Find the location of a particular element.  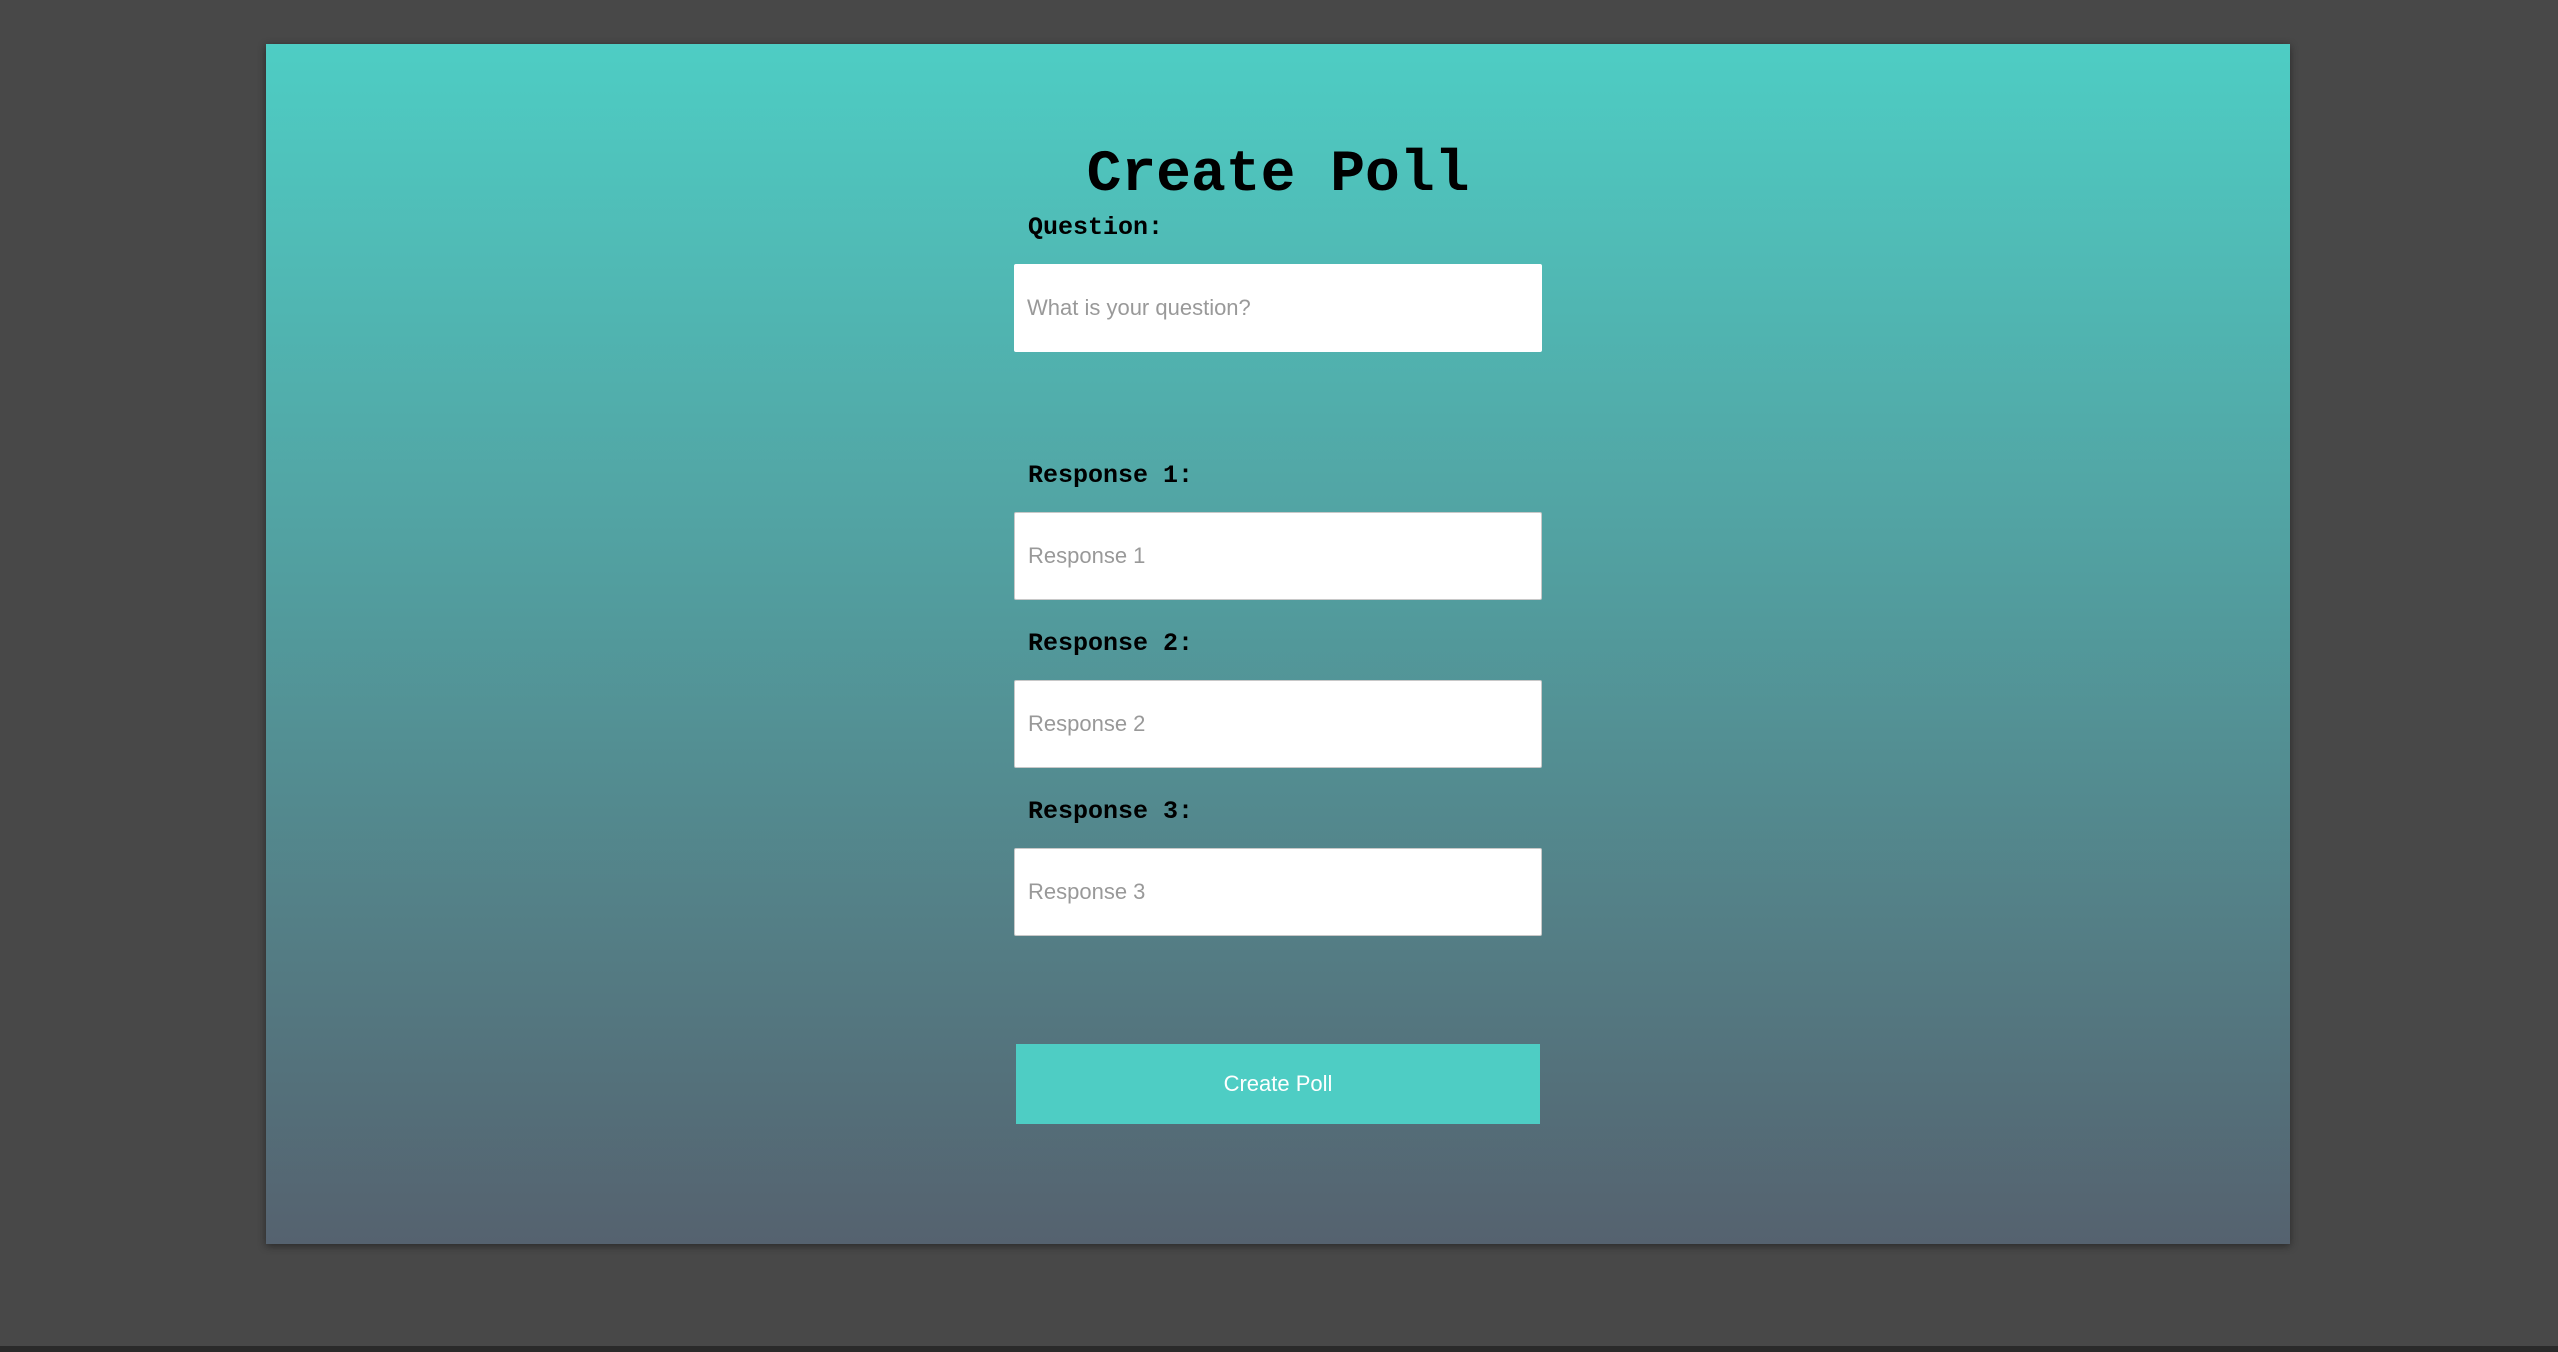

response-1-input is located at coordinates (1278, 556).